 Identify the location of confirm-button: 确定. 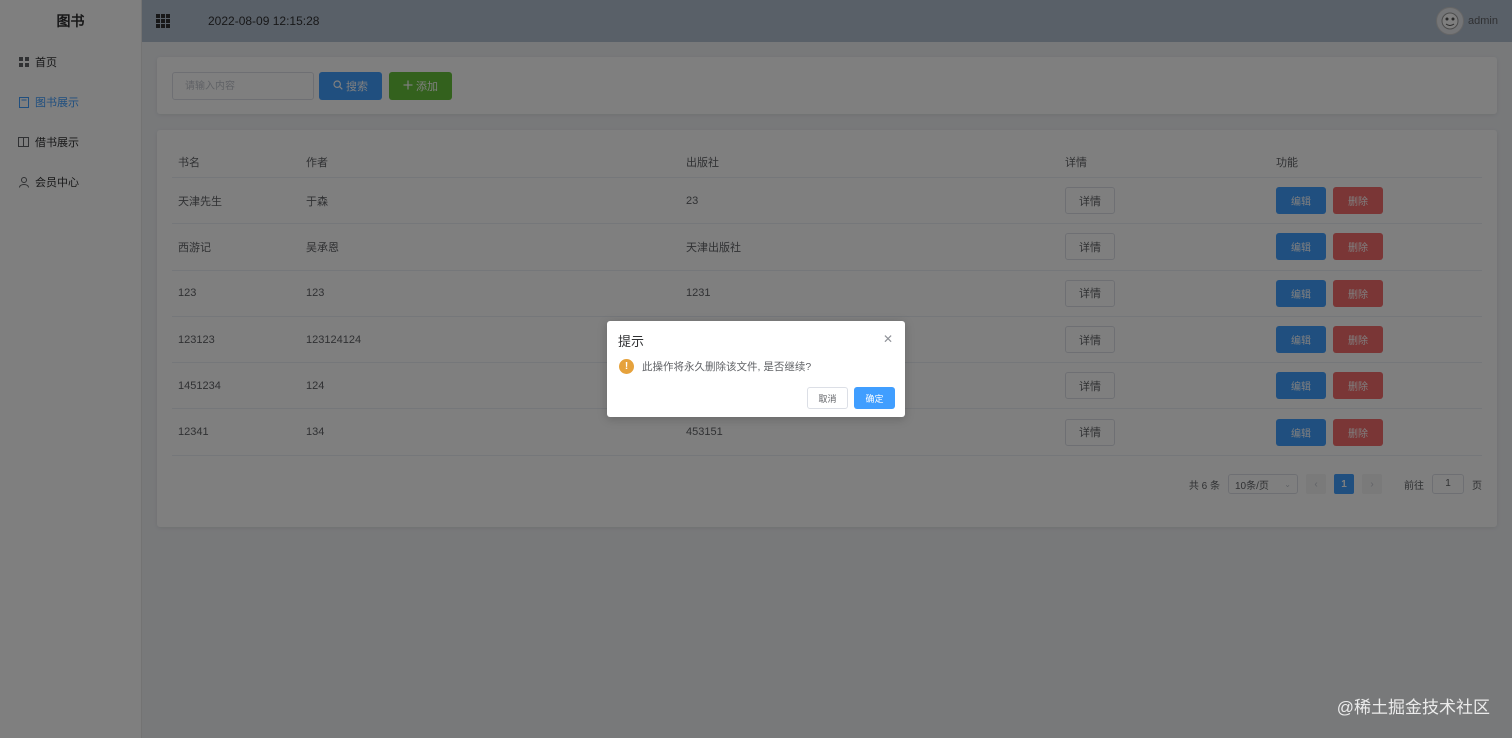
(874, 398).